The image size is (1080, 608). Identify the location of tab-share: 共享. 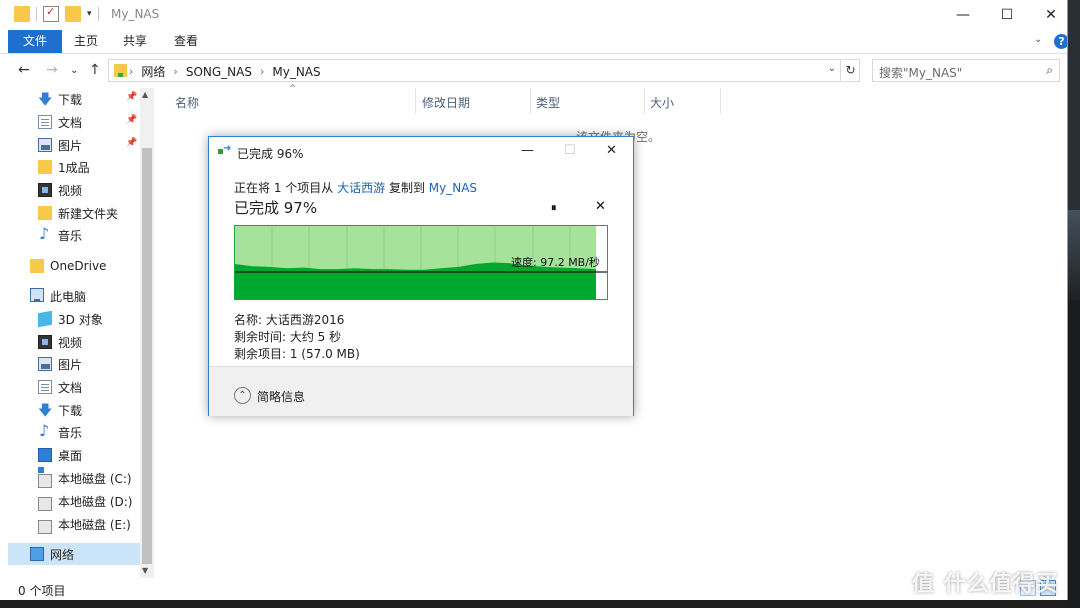
(135, 41).